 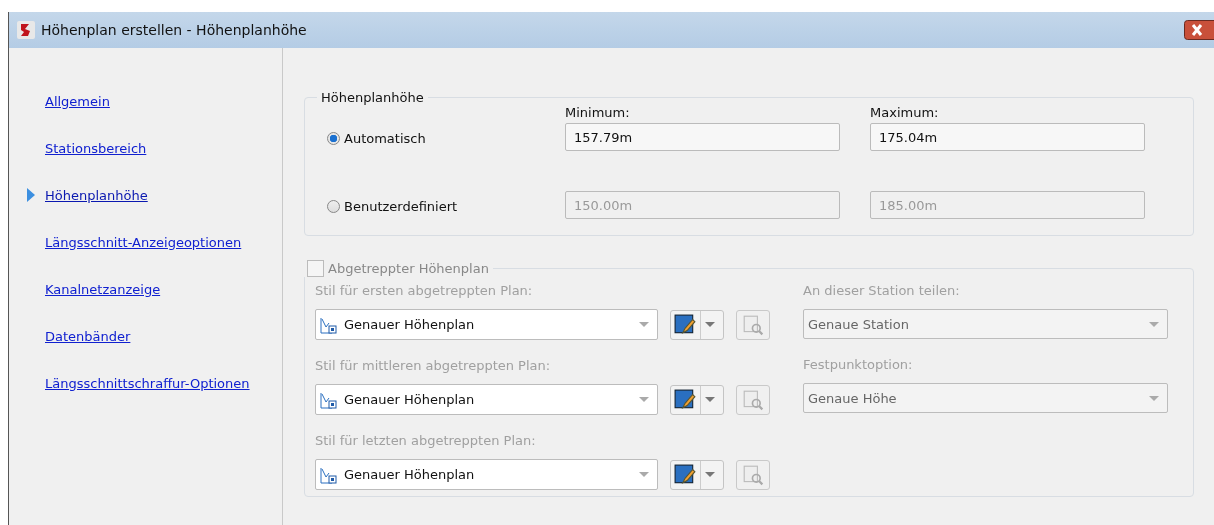 What do you see at coordinates (372, 97) in the screenshot?
I see `group-title: Höhenplanhöhe` at bounding box center [372, 97].